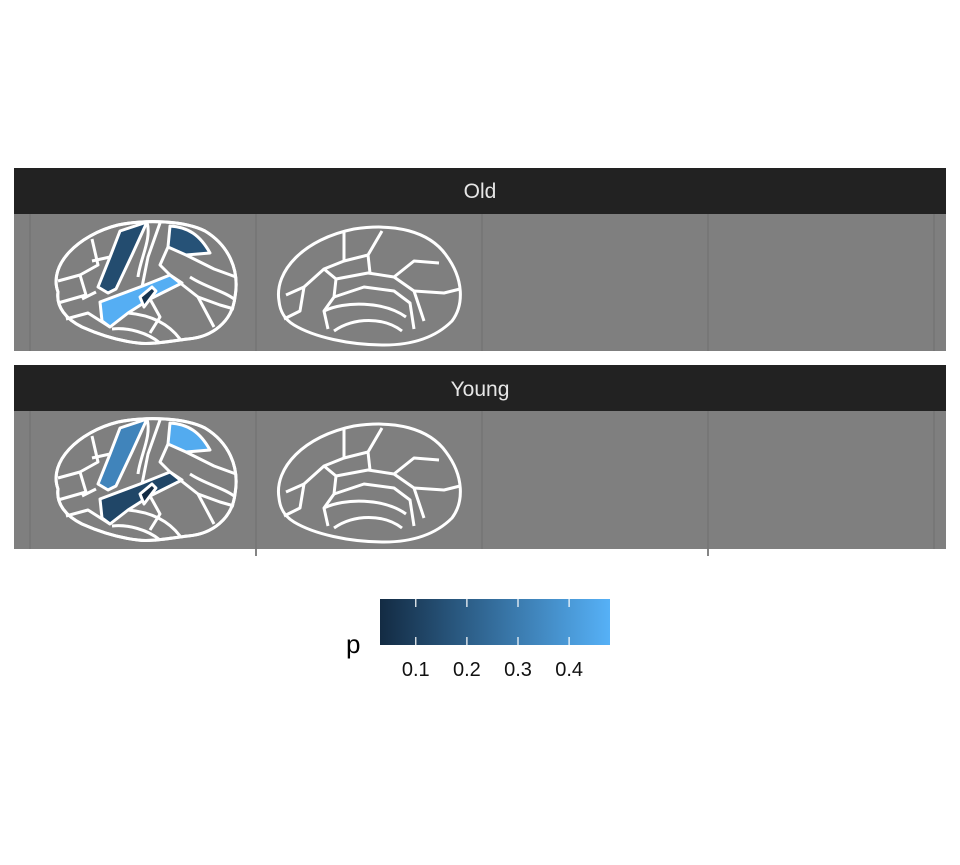 This screenshot has width=960, height=865. I want to click on facet-label-old: Old, so click(480, 191).